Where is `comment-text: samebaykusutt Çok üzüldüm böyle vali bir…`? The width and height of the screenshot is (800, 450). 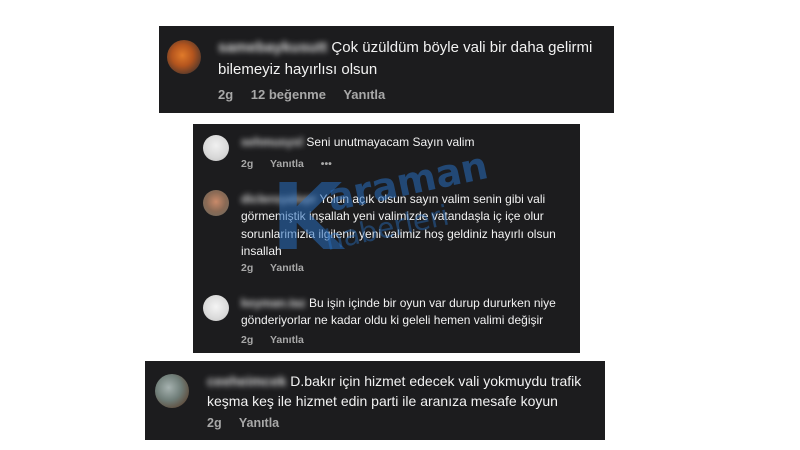 comment-text: samebaykusutt Çok üzüldüm böyle vali bir… is located at coordinates (413, 59).